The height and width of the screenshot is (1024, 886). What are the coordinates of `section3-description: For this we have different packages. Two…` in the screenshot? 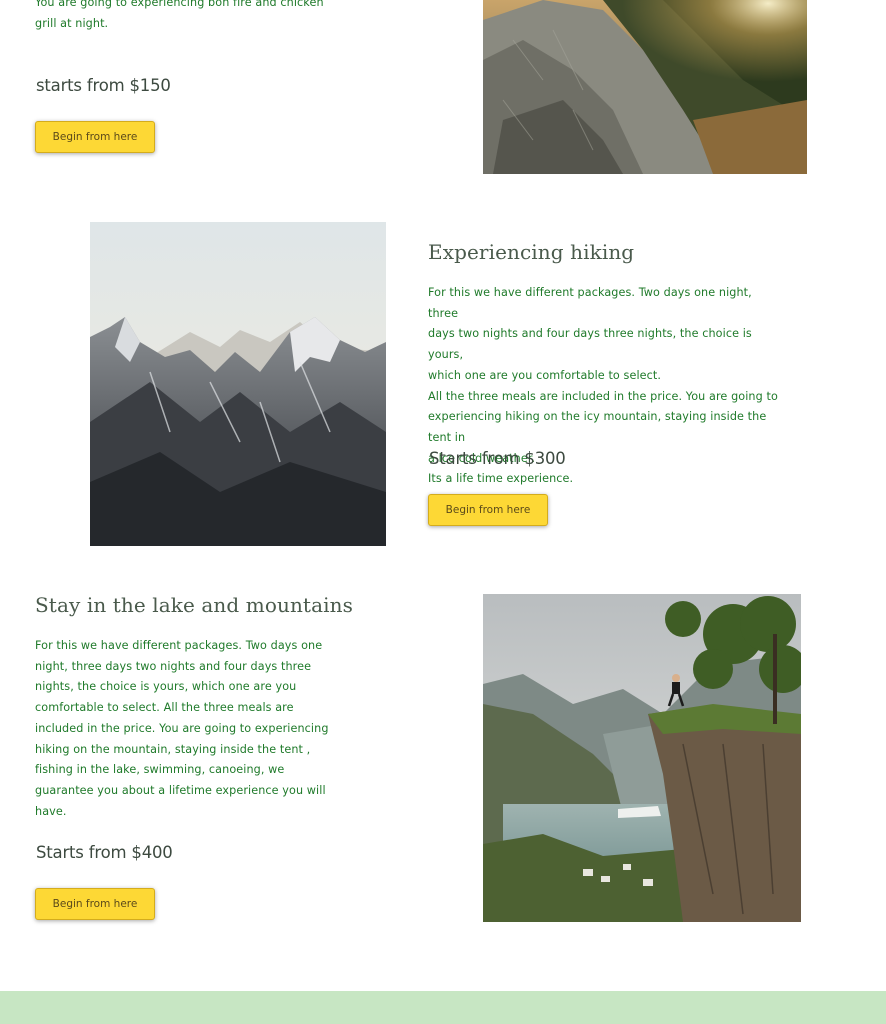 It's located at (182, 728).